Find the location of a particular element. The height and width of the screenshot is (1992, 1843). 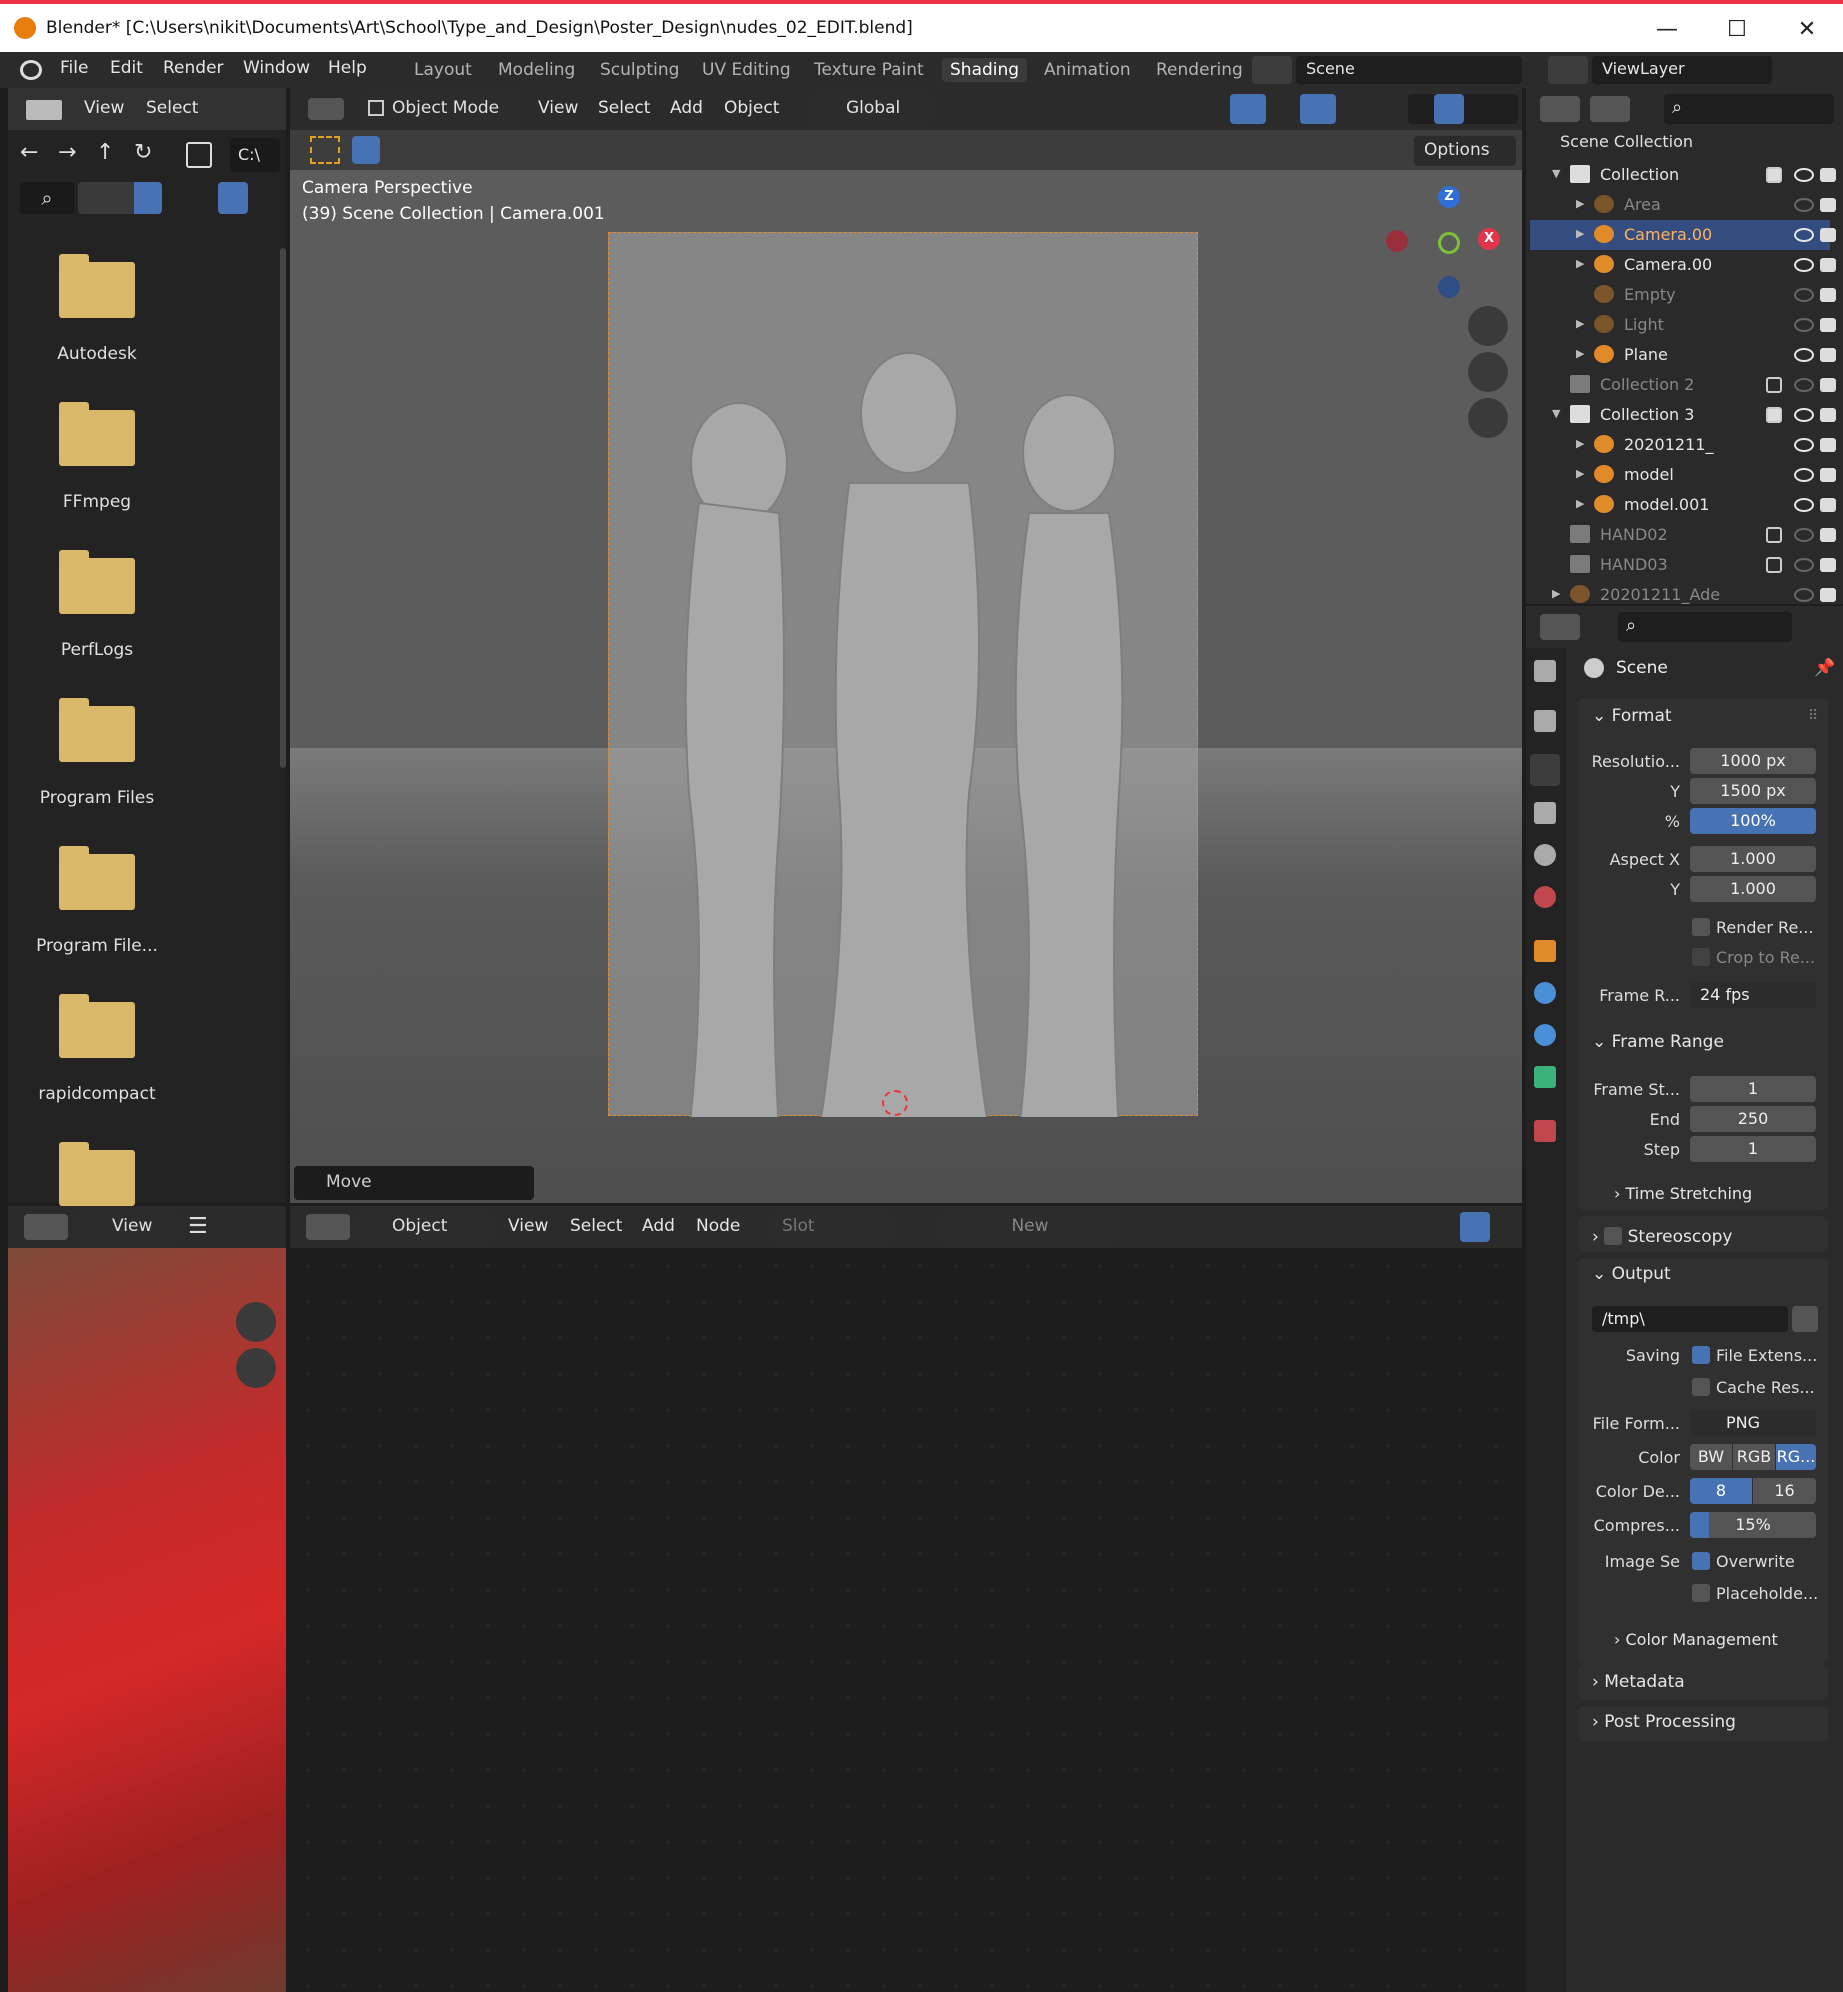

data-tab-icon is located at coordinates (1545, 1077).